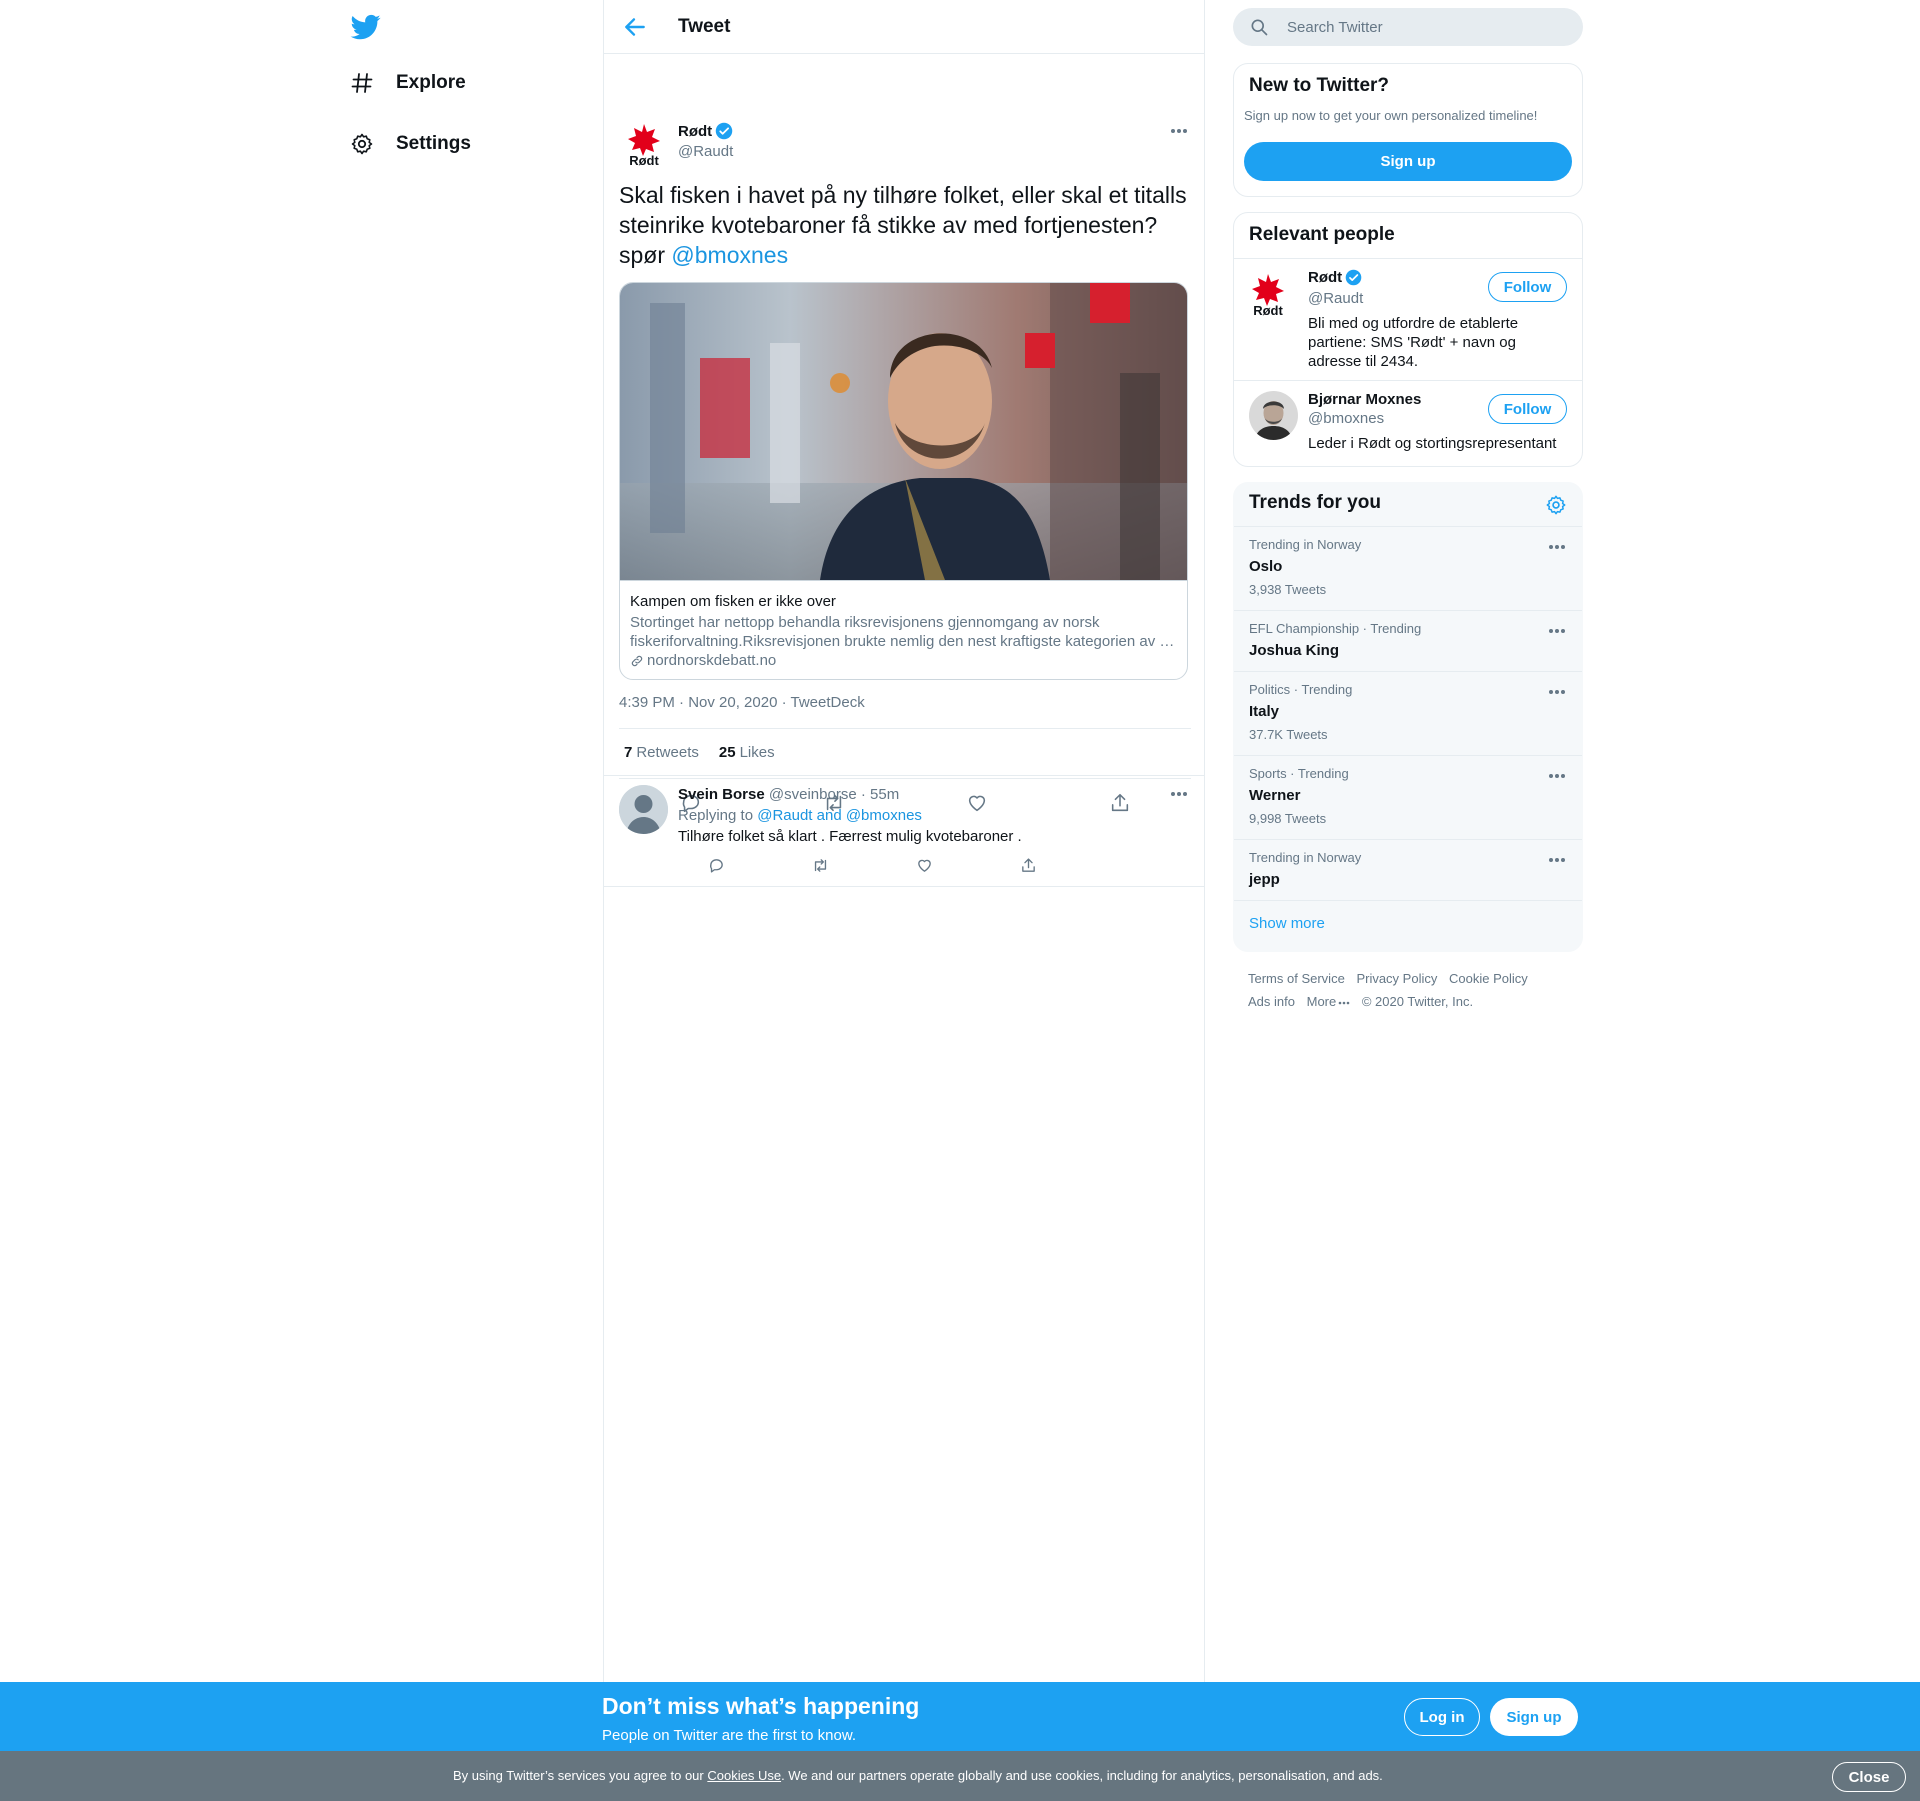 The height and width of the screenshot is (1801, 1920). Describe the element at coordinates (1321, 1001) in the screenshot. I see `footer-more-label: More` at that location.